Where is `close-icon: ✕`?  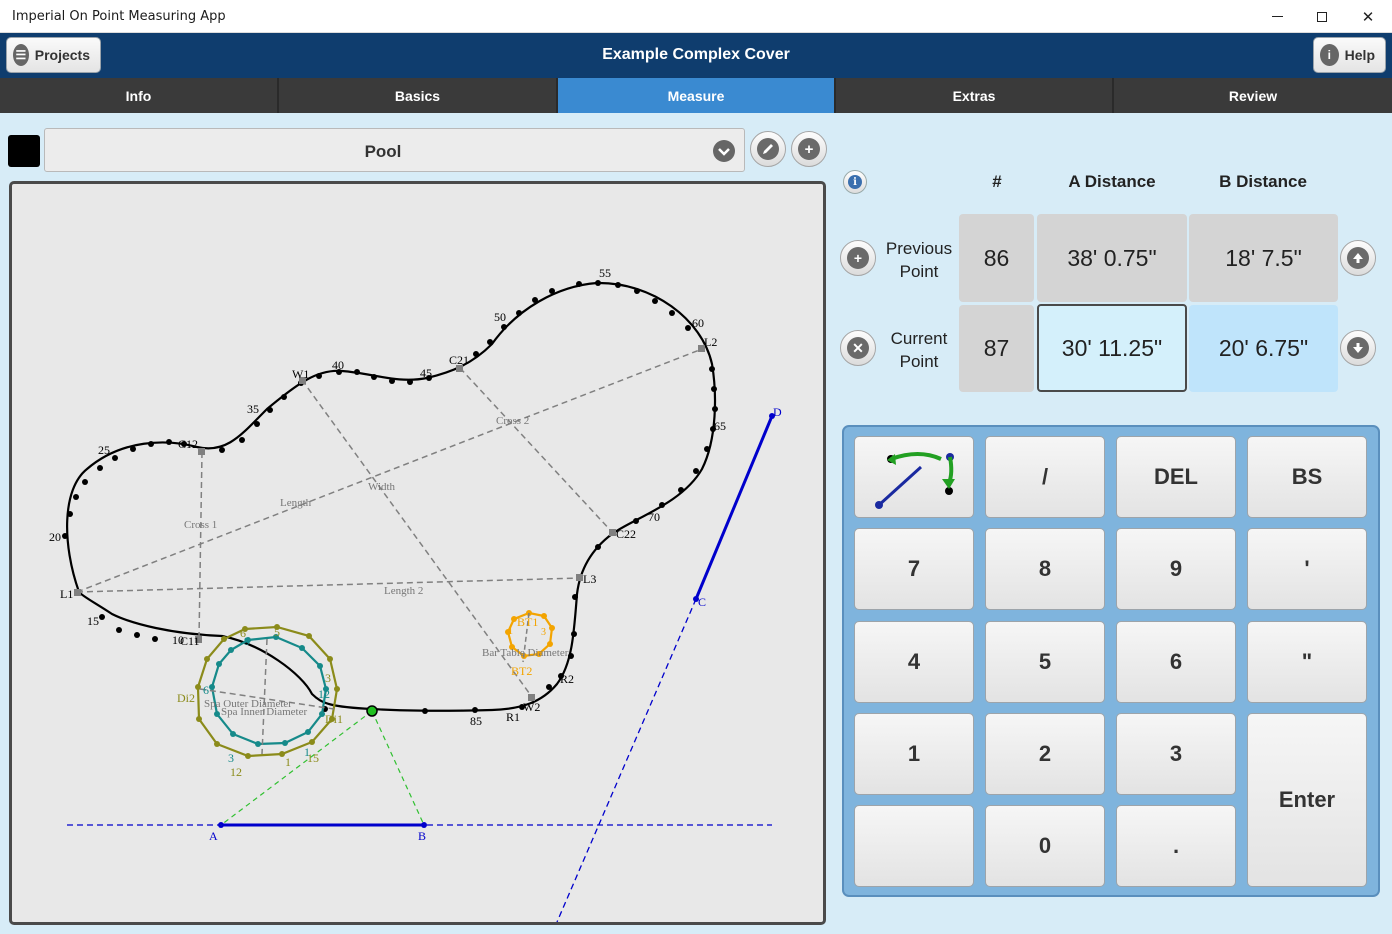 close-icon: ✕ is located at coordinates (1368, 17).